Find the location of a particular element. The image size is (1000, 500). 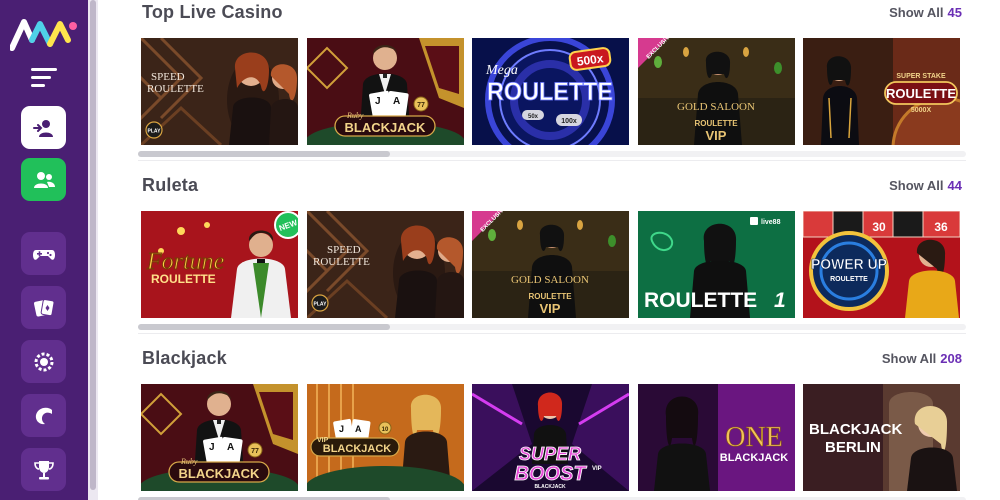

game-tile: J A 10 VIP BLACKJACK is located at coordinates (385, 437).